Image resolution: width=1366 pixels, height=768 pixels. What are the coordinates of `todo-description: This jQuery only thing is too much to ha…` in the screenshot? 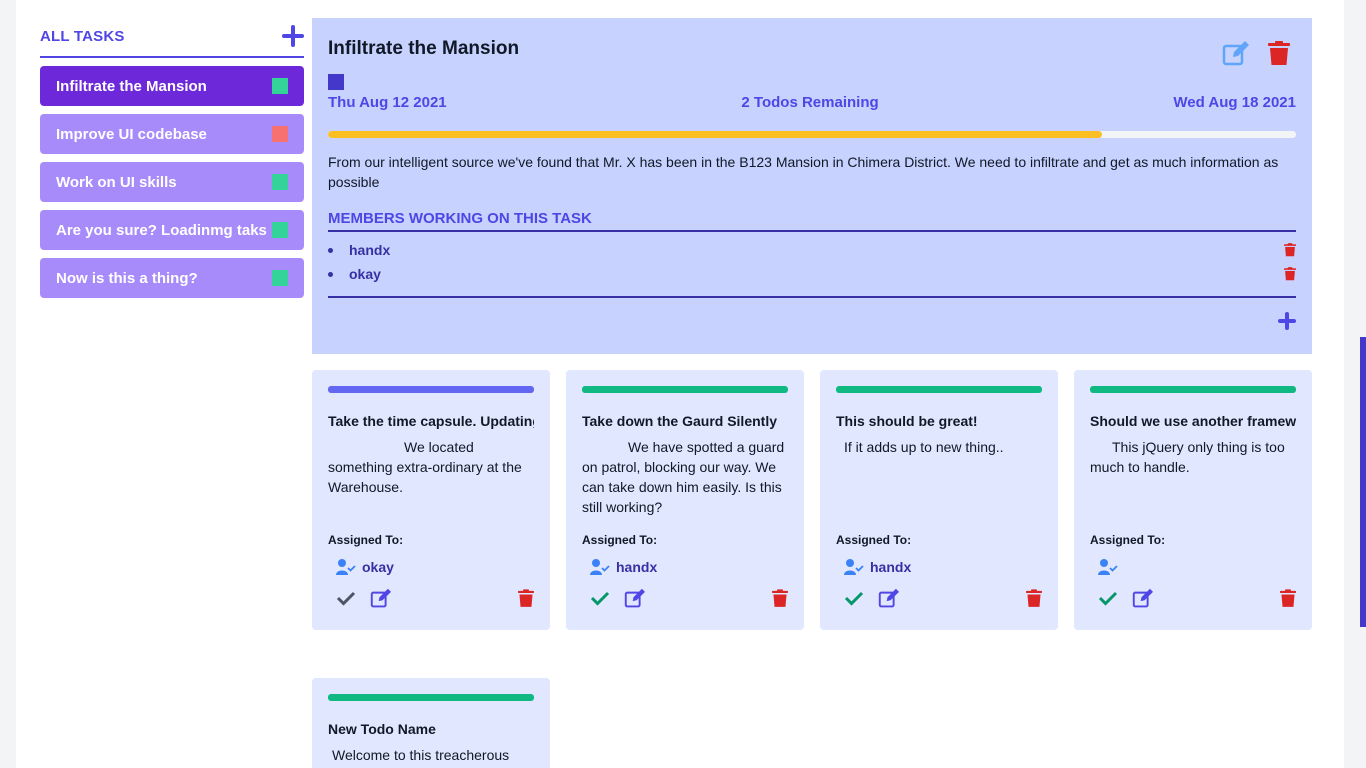 It's located at (1187, 457).